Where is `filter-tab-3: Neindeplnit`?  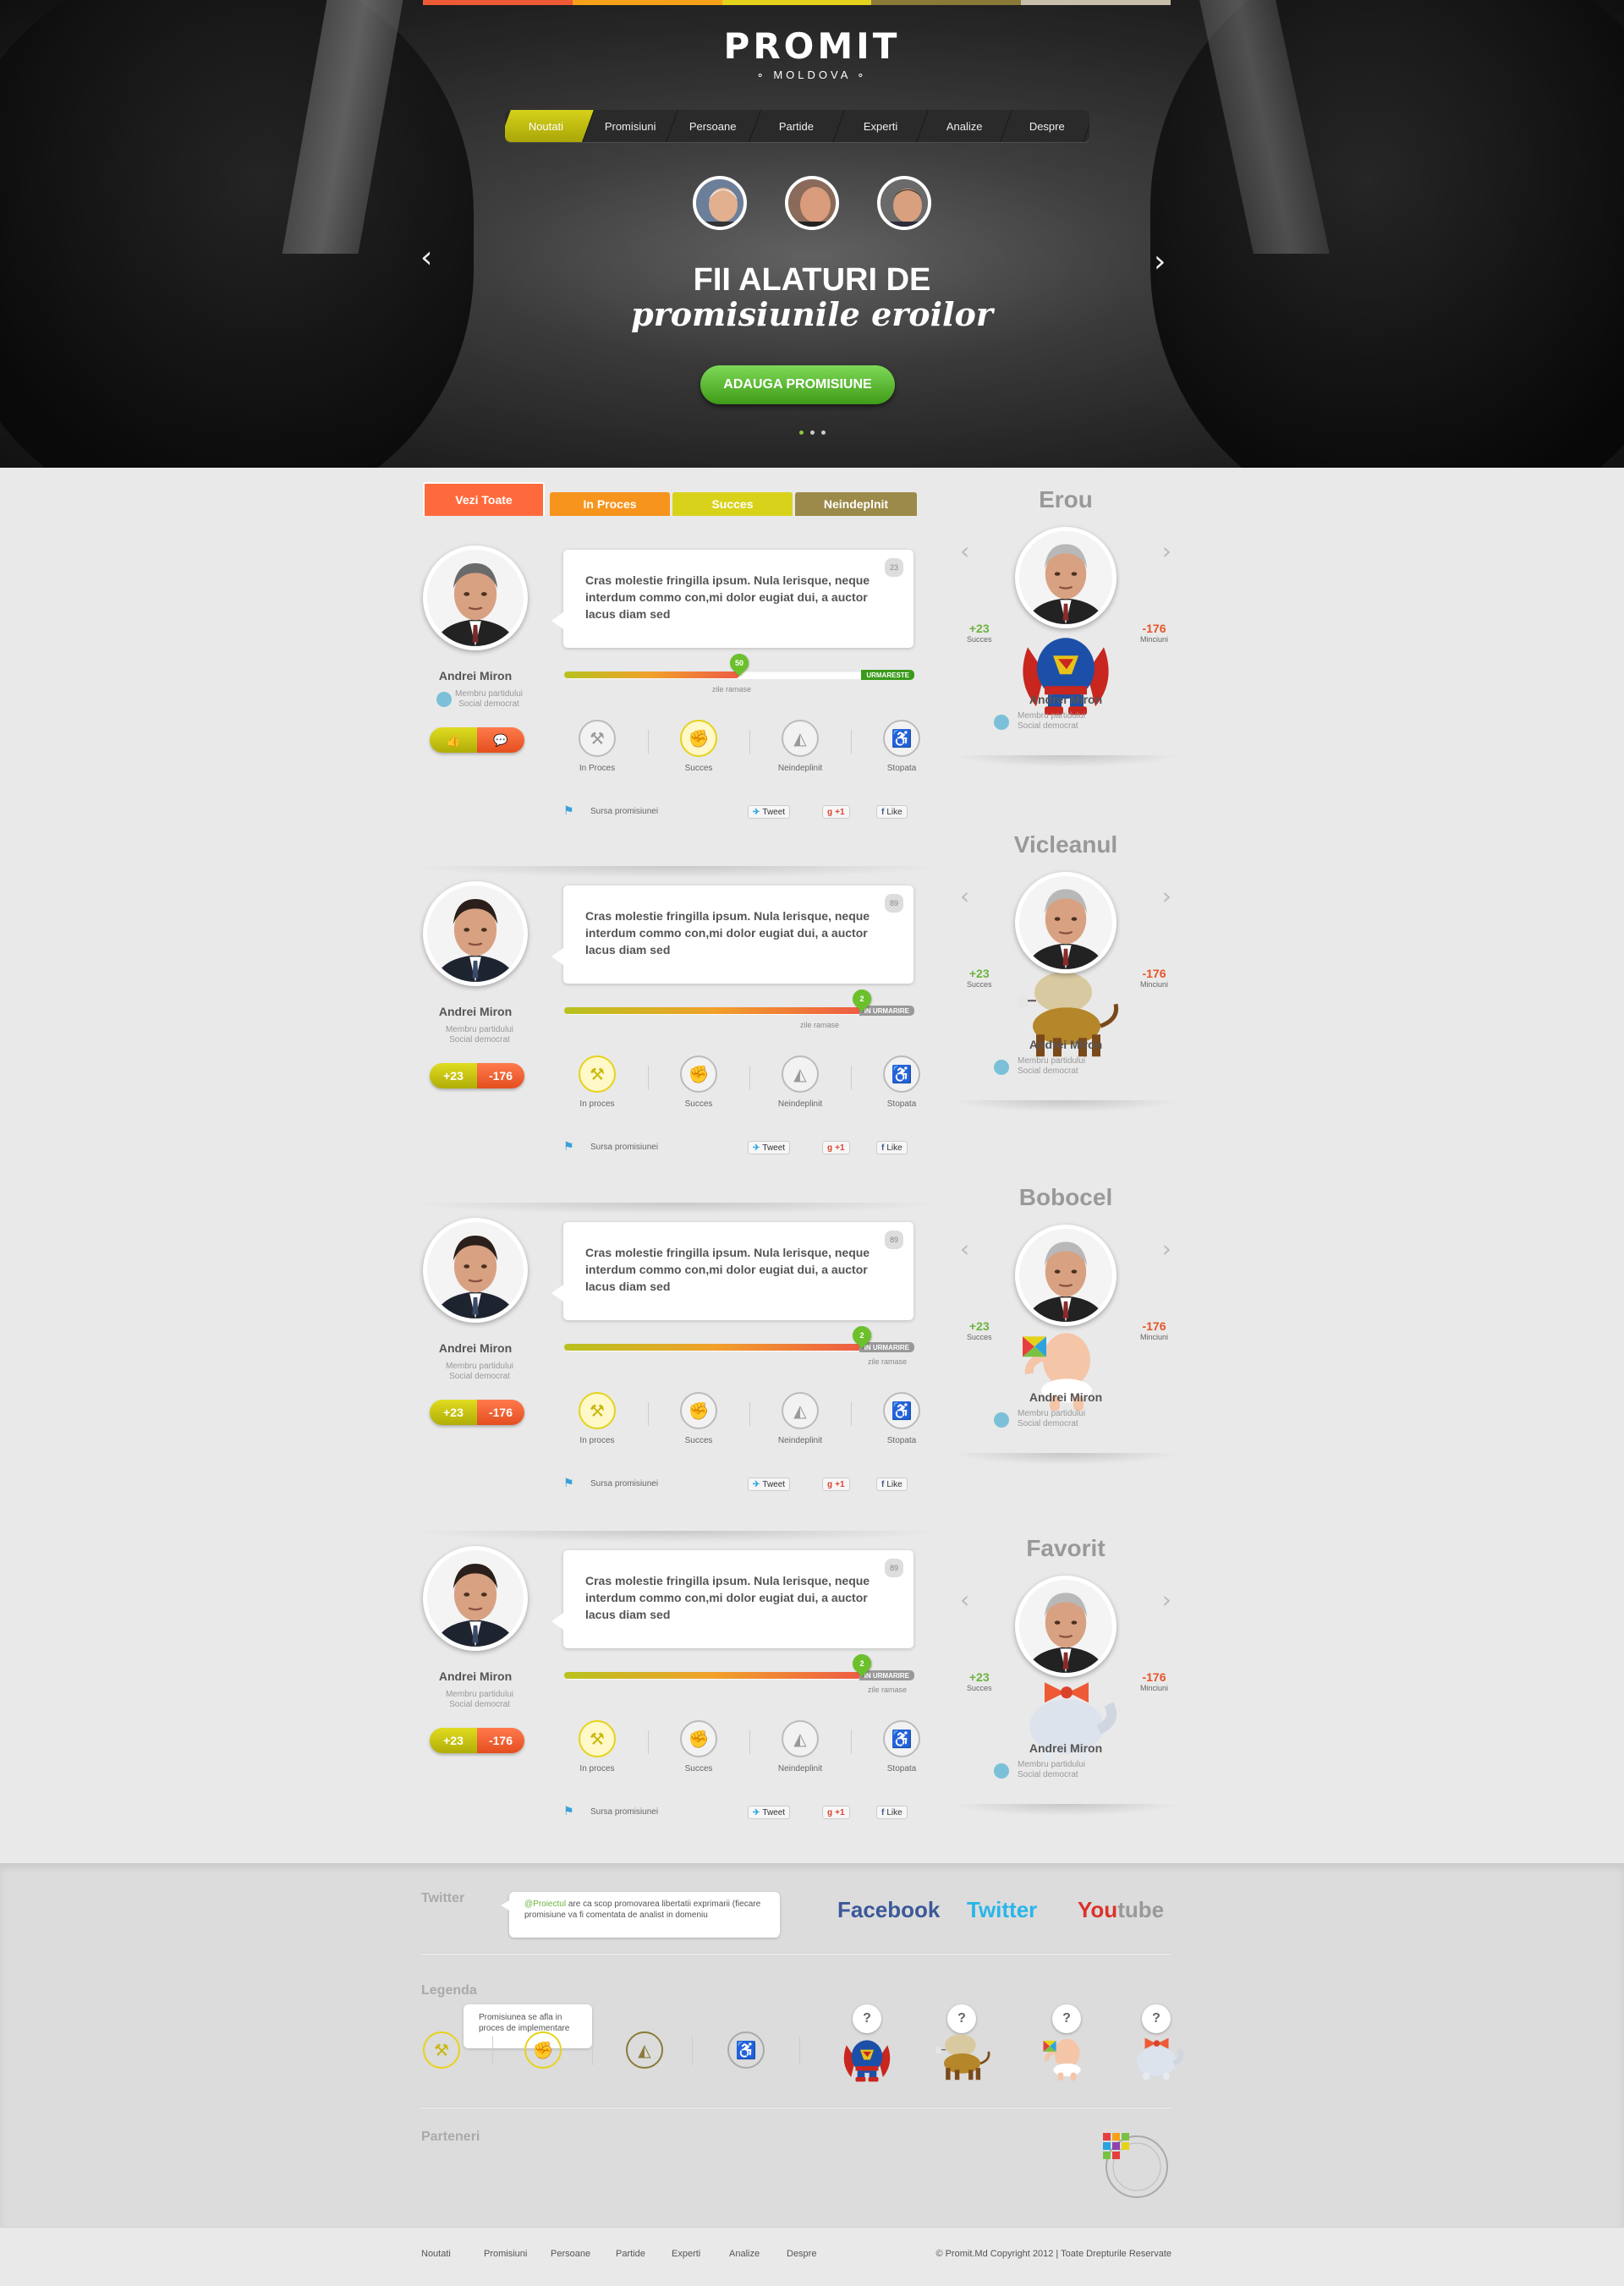
filter-tab-3: Neindeplnit is located at coordinates (856, 504).